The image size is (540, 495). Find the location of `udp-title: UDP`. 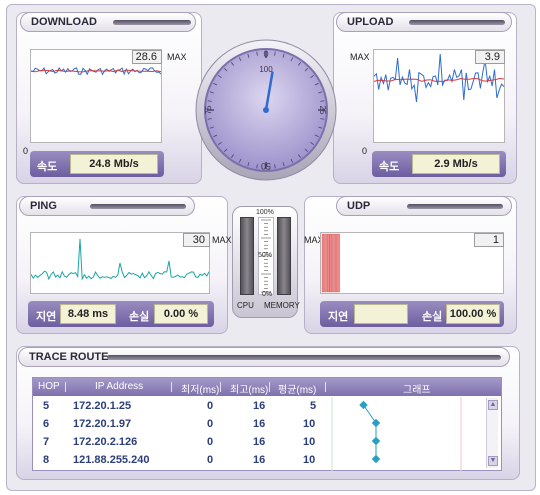

udp-title: UDP is located at coordinates (359, 206).